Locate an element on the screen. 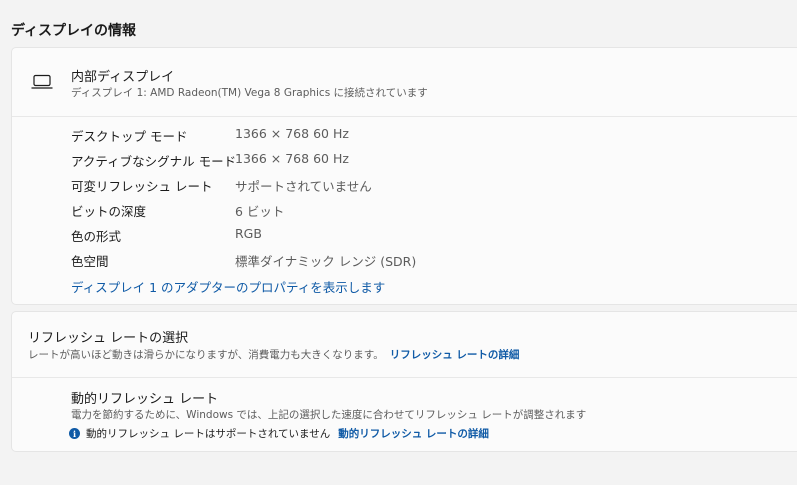  laptop-icon is located at coordinates (42, 81).